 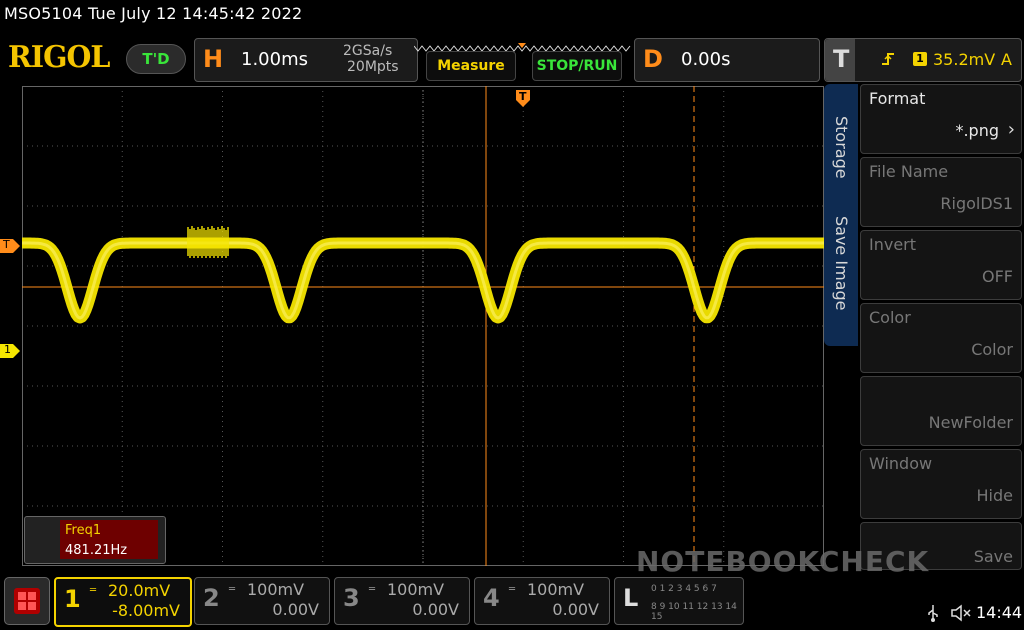 I want to click on logic-channels-high: 8 9 10 11 12 13 14 15, so click(x=694, y=612).